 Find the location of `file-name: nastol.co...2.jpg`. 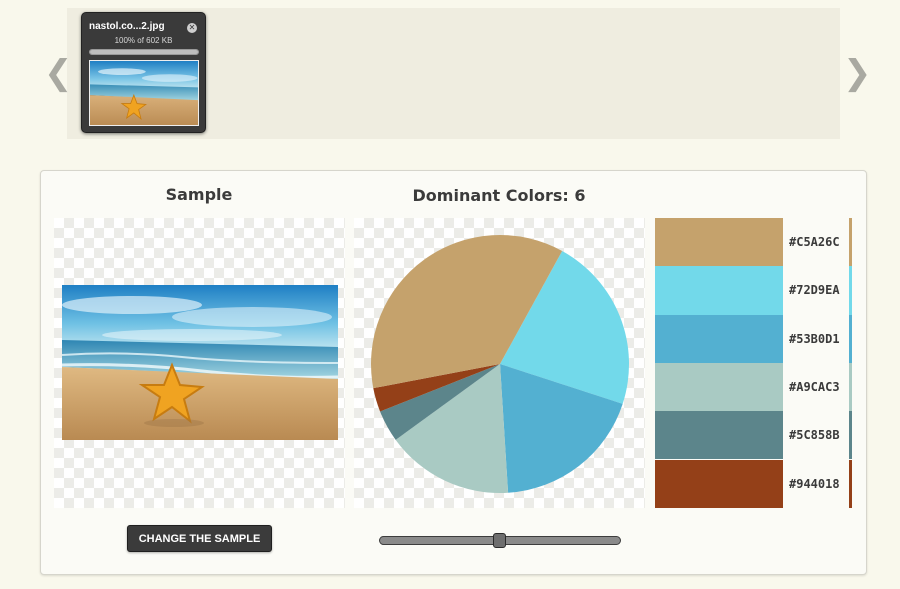

file-name: nastol.co...2.jpg is located at coordinates (127, 26).